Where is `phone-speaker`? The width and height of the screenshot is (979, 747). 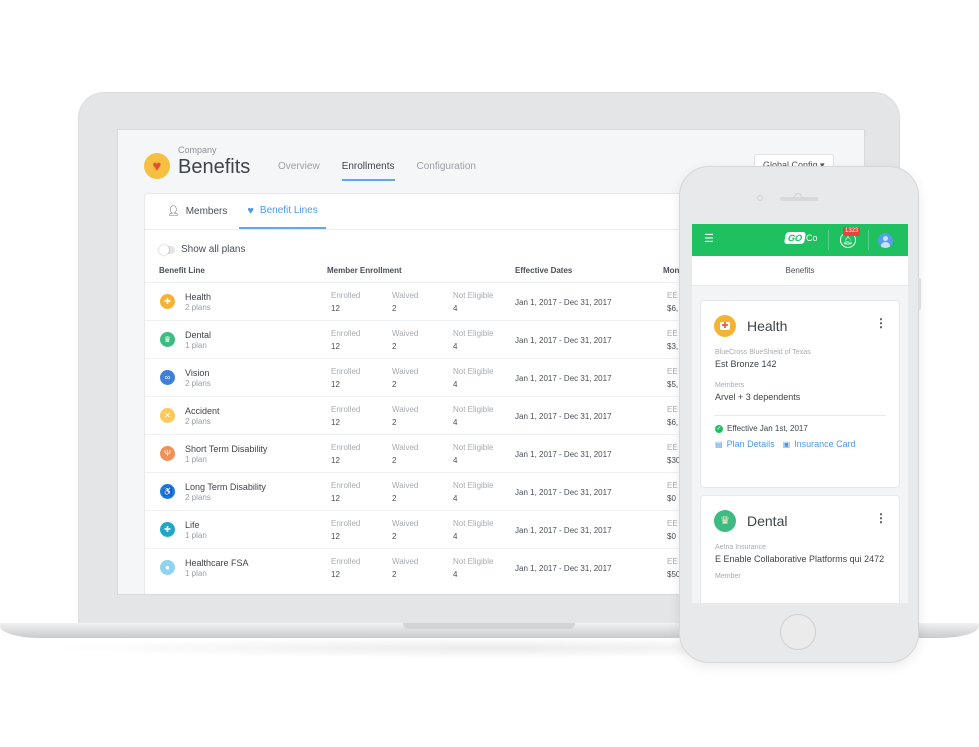 phone-speaker is located at coordinates (799, 199).